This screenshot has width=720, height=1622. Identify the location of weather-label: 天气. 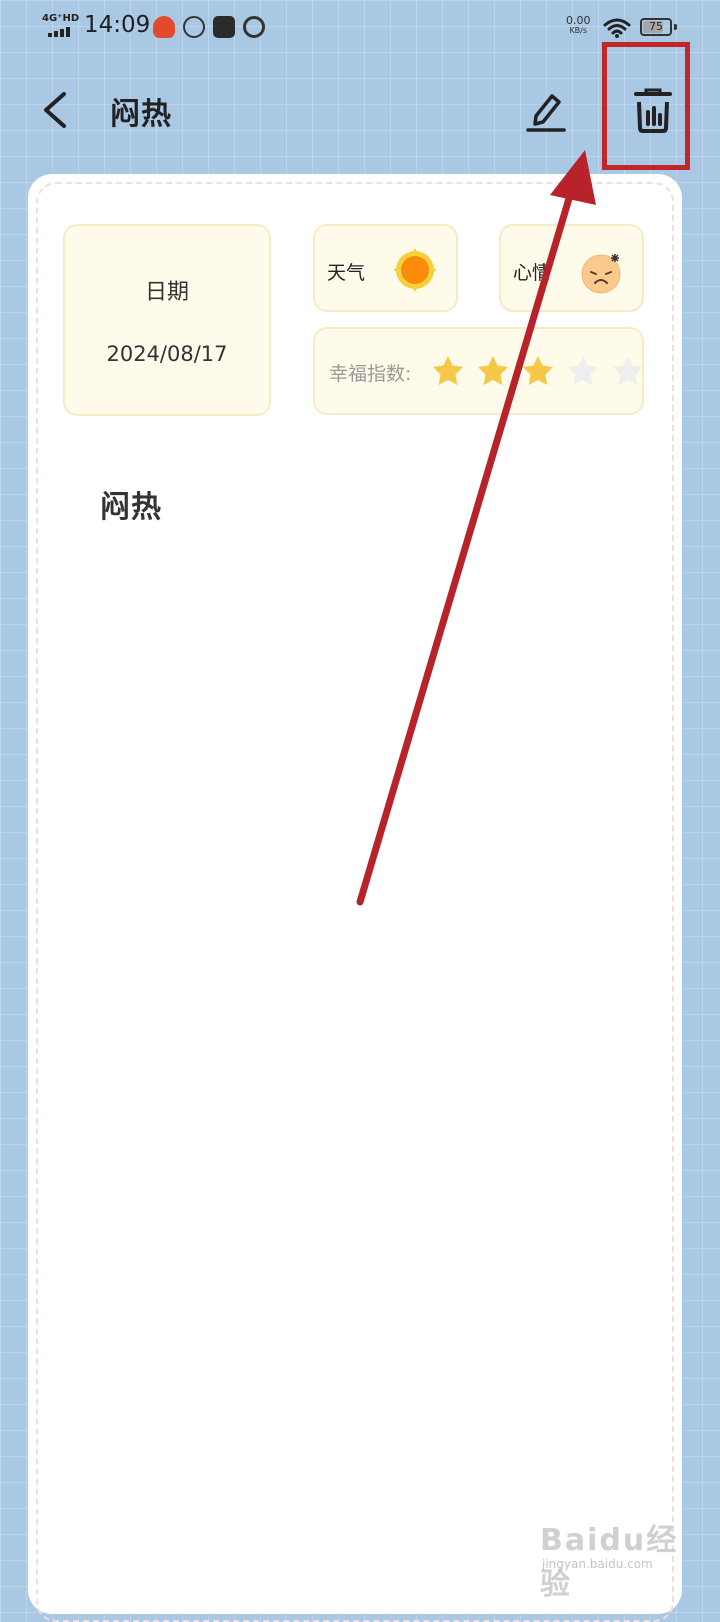
(346, 273).